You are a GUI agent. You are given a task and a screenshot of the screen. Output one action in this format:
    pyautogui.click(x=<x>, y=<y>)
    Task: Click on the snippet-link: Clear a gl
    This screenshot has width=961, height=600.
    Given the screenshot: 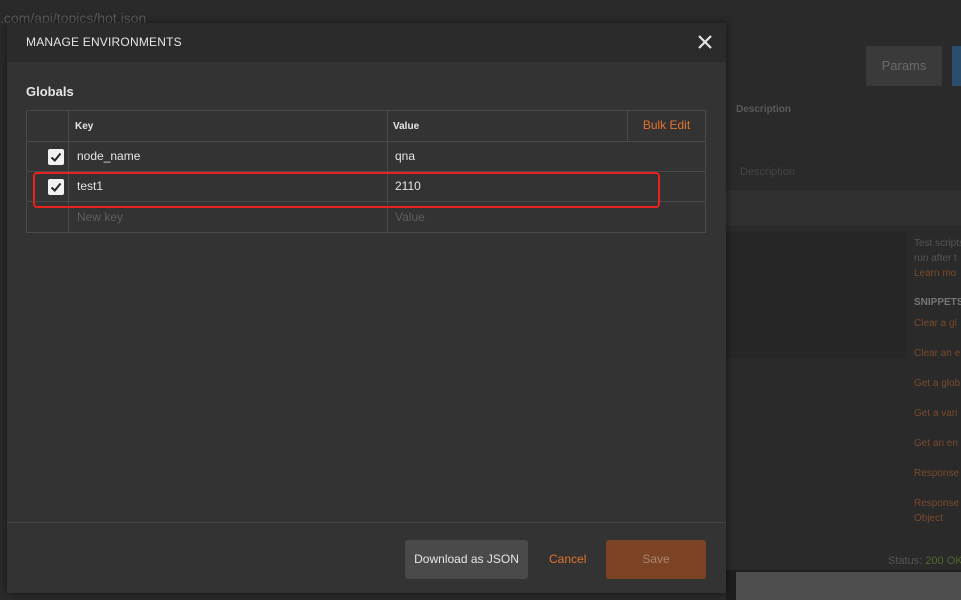 What is the action you would take?
    pyautogui.click(x=937, y=323)
    